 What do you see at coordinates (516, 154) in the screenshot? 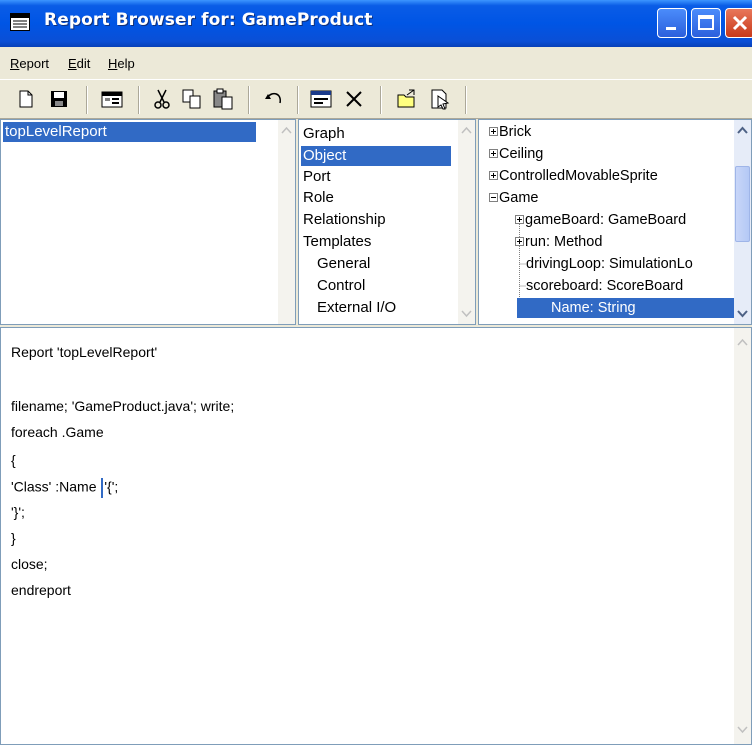
I see `tree-item-ceiling: Ceiling` at bounding box center [516, 154].